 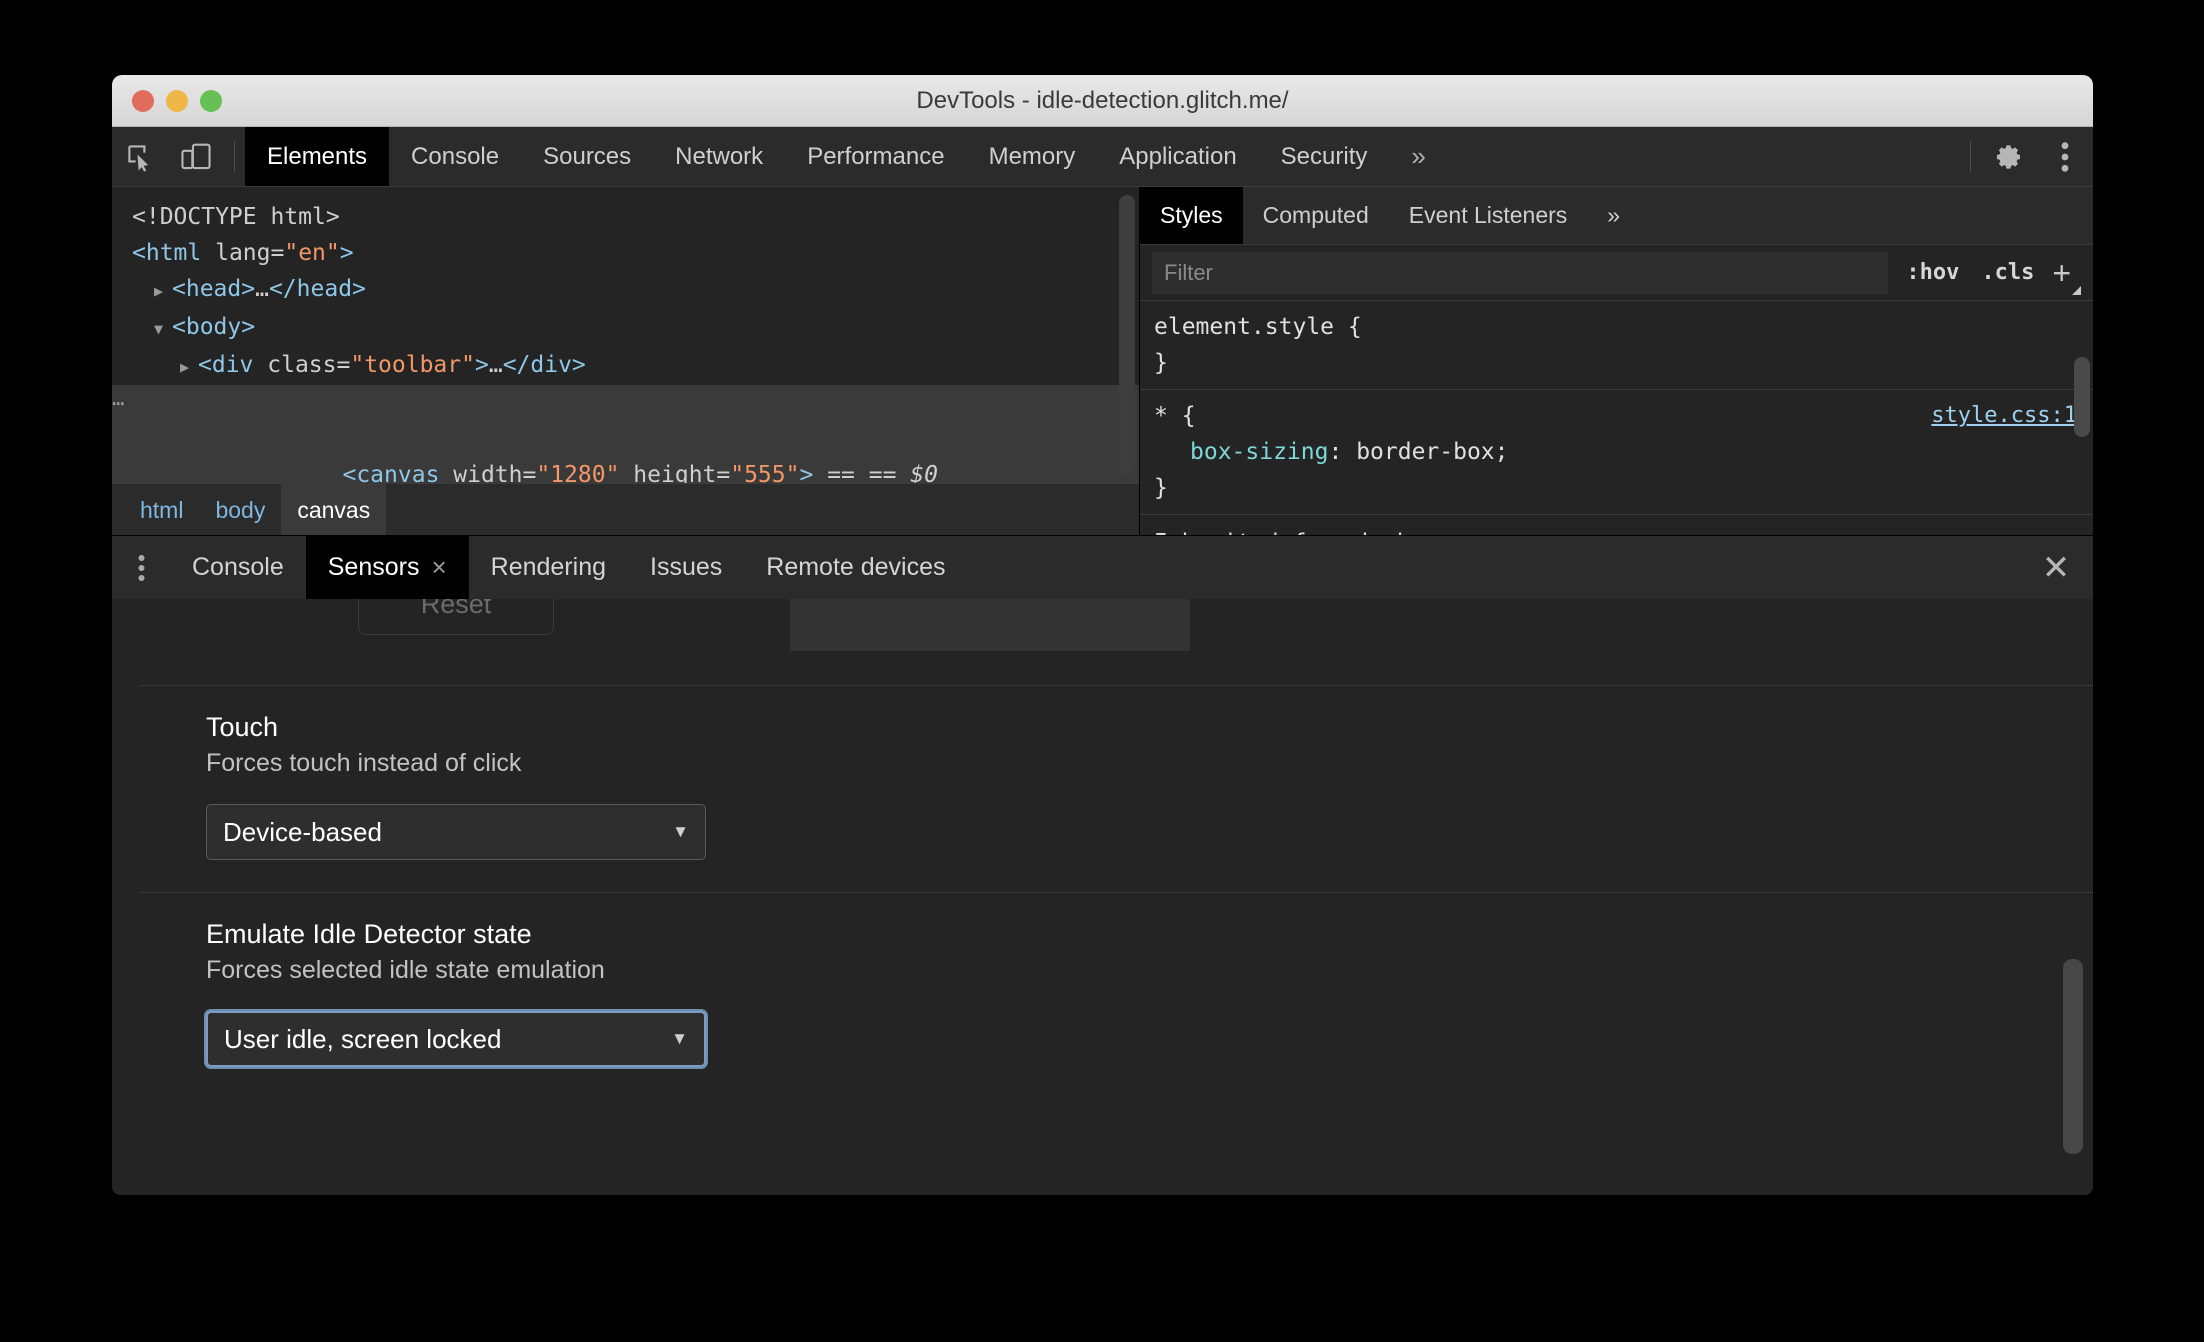 I want to click on universal-close-brace: }, so click(x=1161, y=488).